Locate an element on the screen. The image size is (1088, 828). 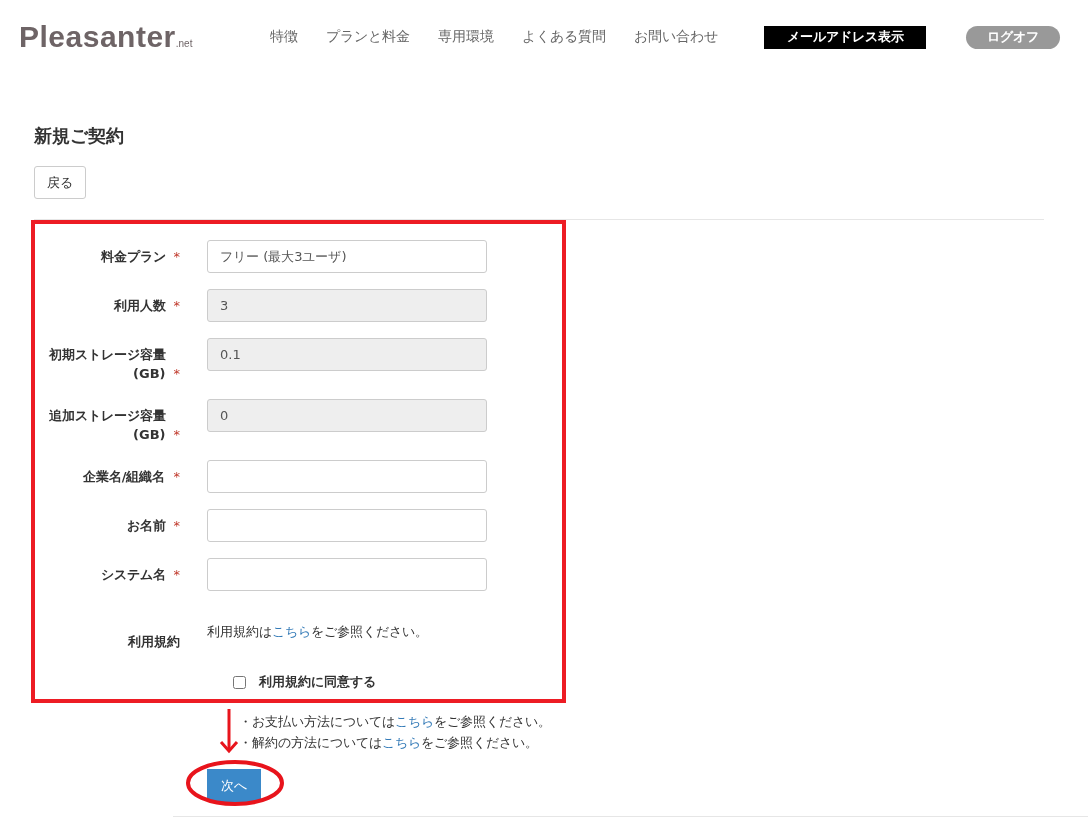
input-field: フリー (最大3ユーザ) is located at coordinates (347, 256).